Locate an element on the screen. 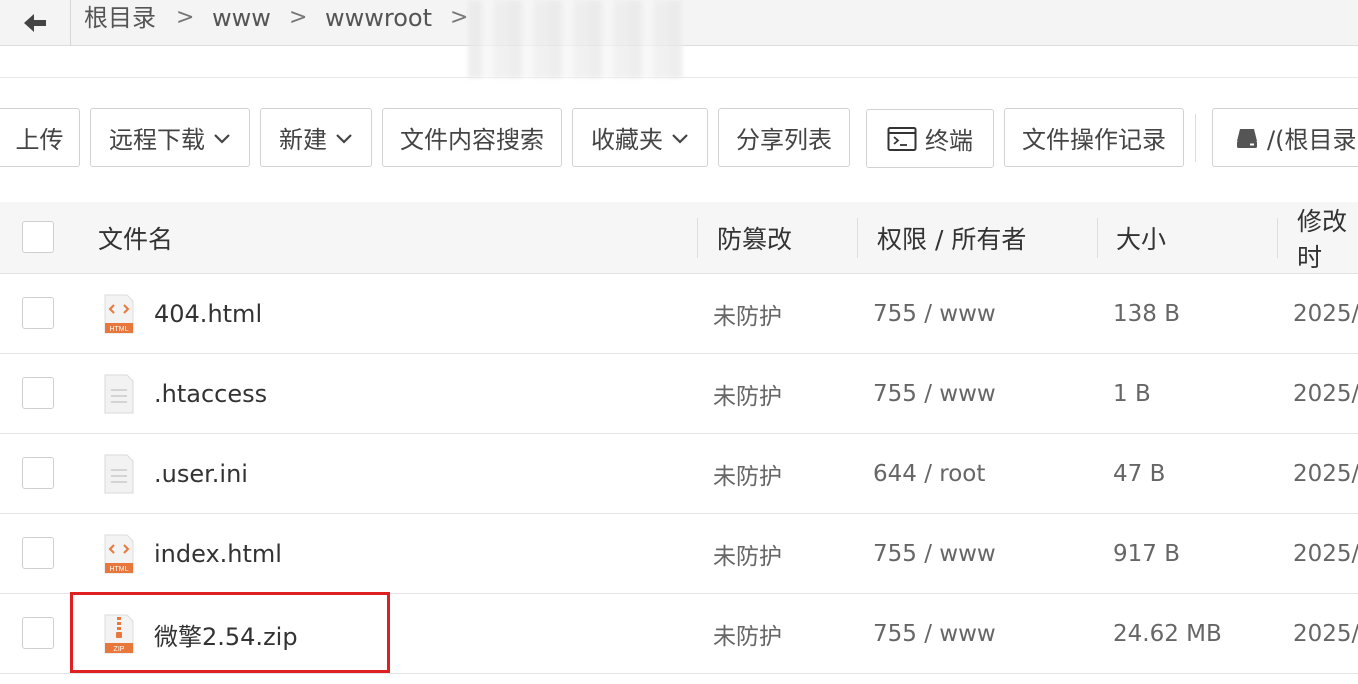  new-button: 新建 is located at coordinates (316, 137).